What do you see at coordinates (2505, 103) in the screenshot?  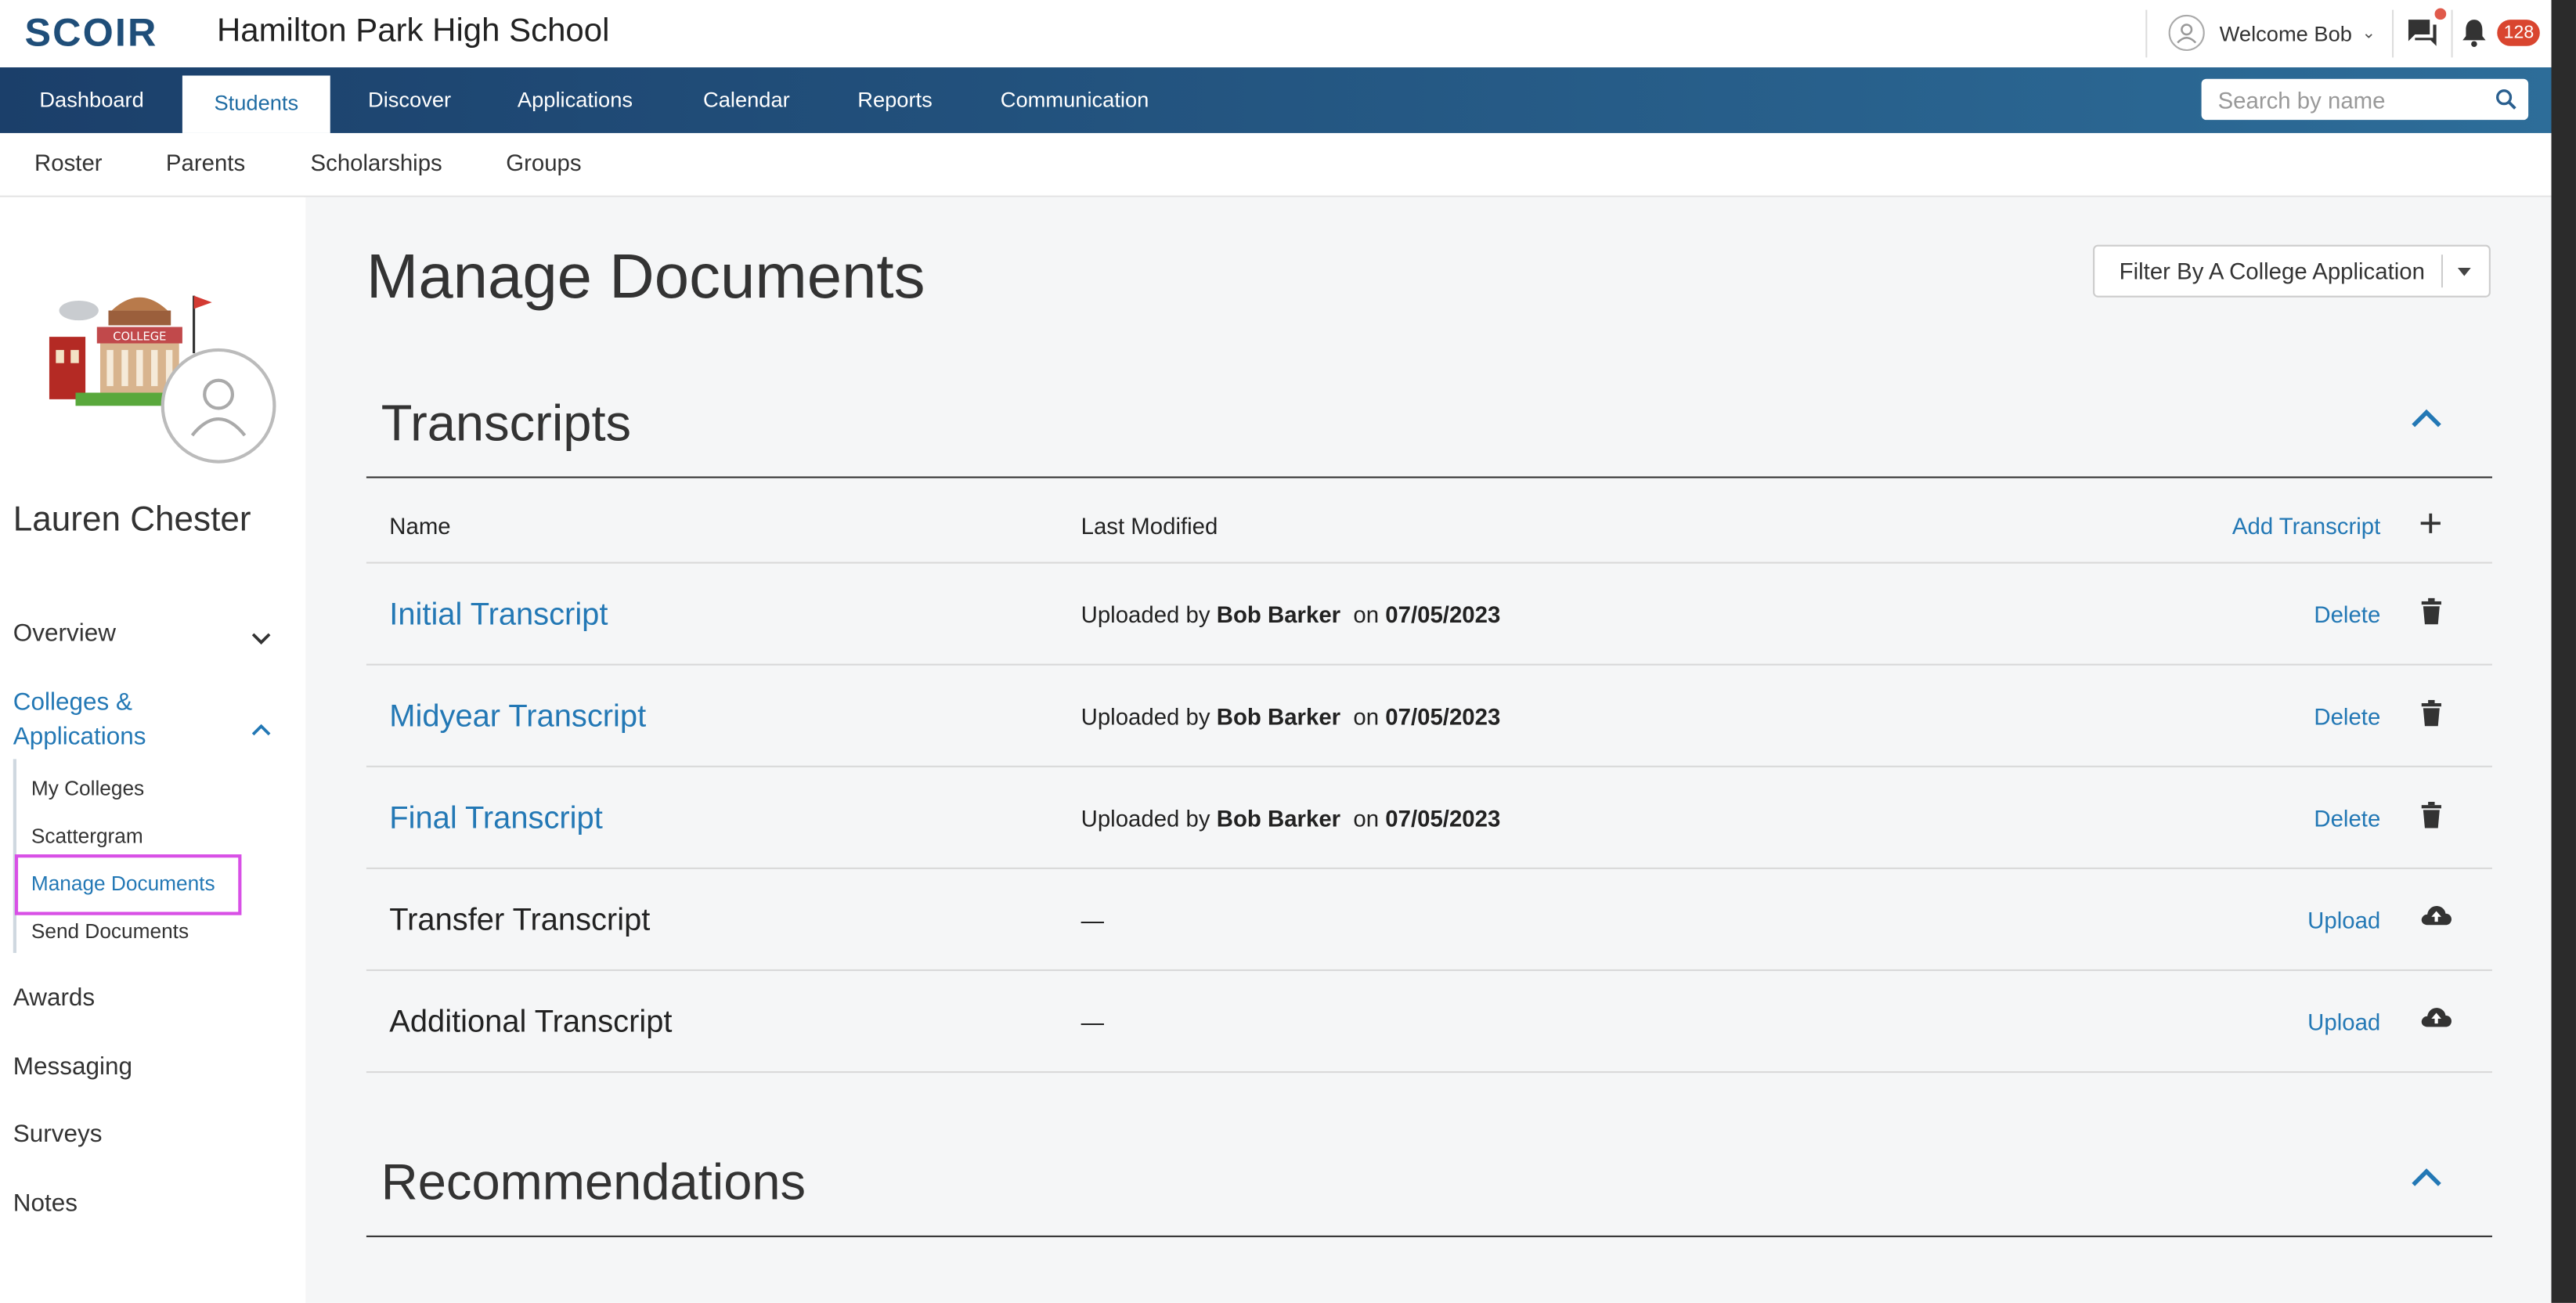 I see `search-icon` at bounding box center [2505, 103].